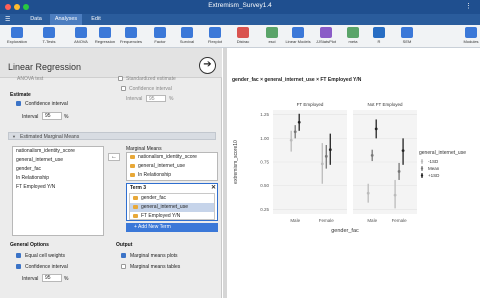  What do you see at coordinates (236, 162) in the screenshot?
I see `y-axis-label: extremism_score10` at bounding box center [236, 162].